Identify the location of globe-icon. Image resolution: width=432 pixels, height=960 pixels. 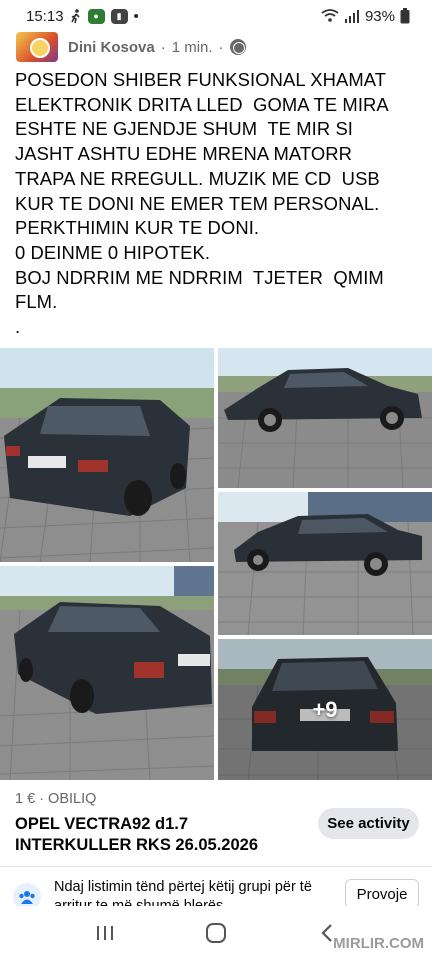
(237, 47).